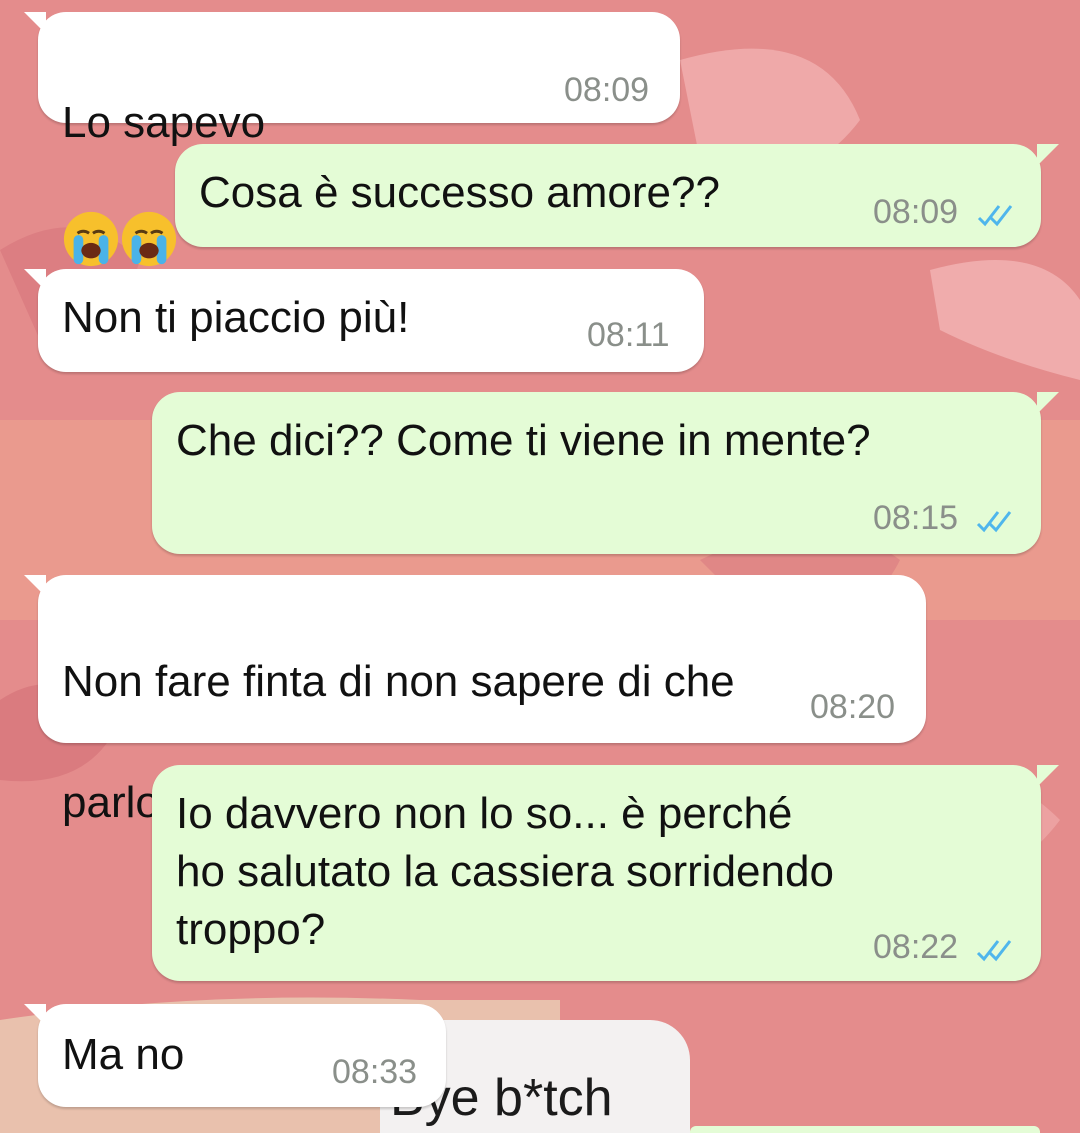 This screenshot has width=1080, height=1133. Describe the element at coordinates (916, 947) in the screenshot. I see `message-timestamp: 08:22` at that location.